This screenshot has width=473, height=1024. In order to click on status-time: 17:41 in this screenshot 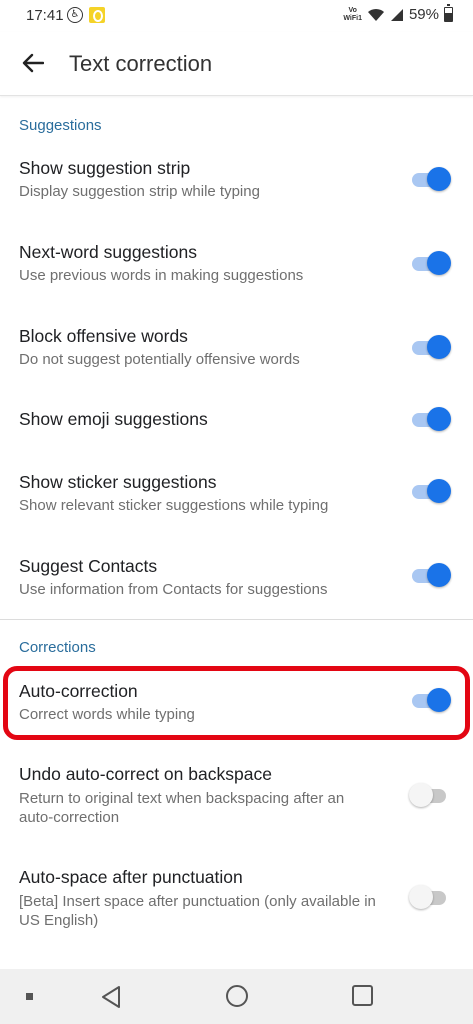, I will do `click(45, 15)`.